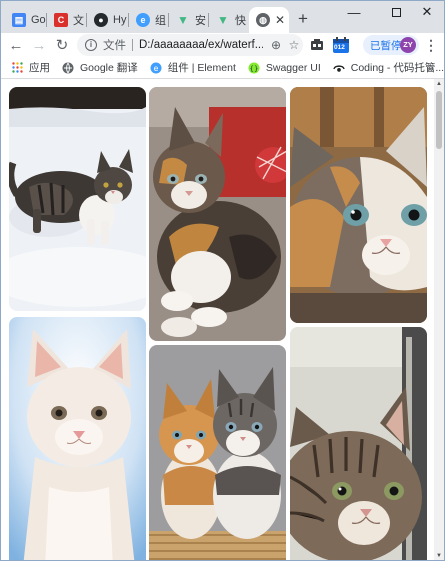  Describe the element at coordinates (293, 67) in the screenshot. I see `bookmark-label: Swagger UI` at that location.